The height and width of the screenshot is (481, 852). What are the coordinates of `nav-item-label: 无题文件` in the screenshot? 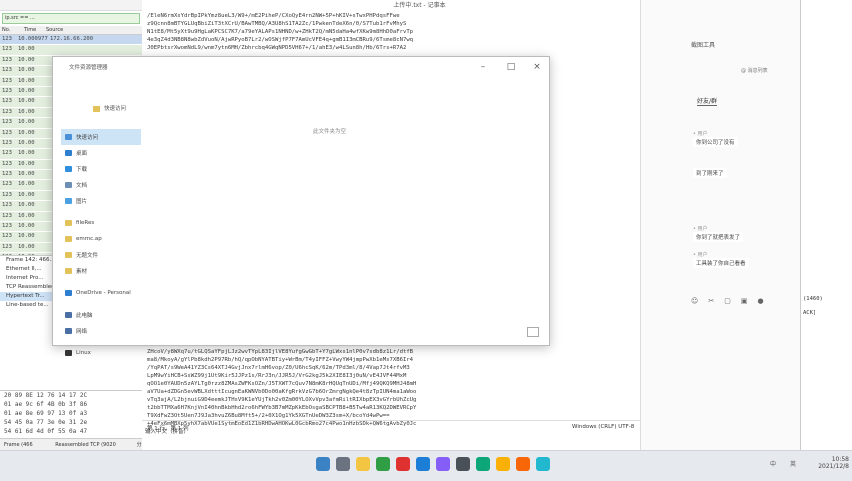 It's located at (87, 256).